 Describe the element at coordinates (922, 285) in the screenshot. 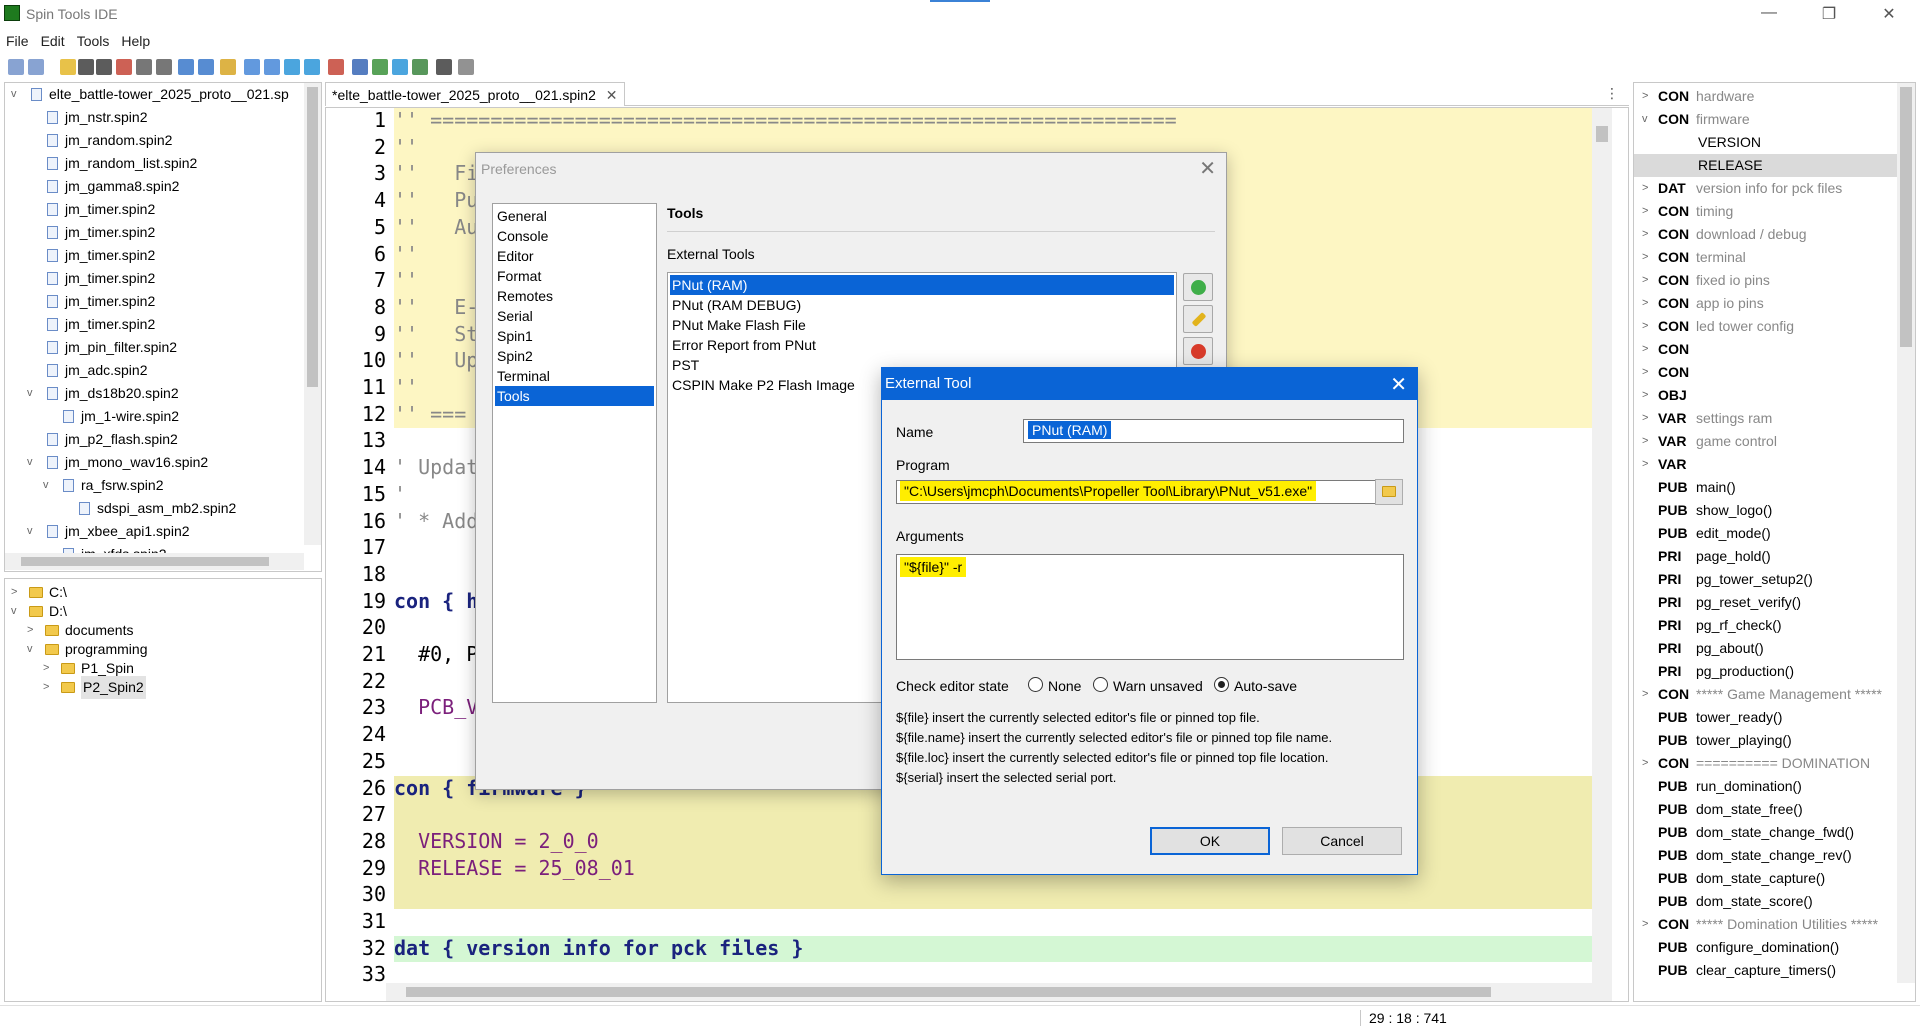

I see `tool-item: PNut (RAM)` at that location.